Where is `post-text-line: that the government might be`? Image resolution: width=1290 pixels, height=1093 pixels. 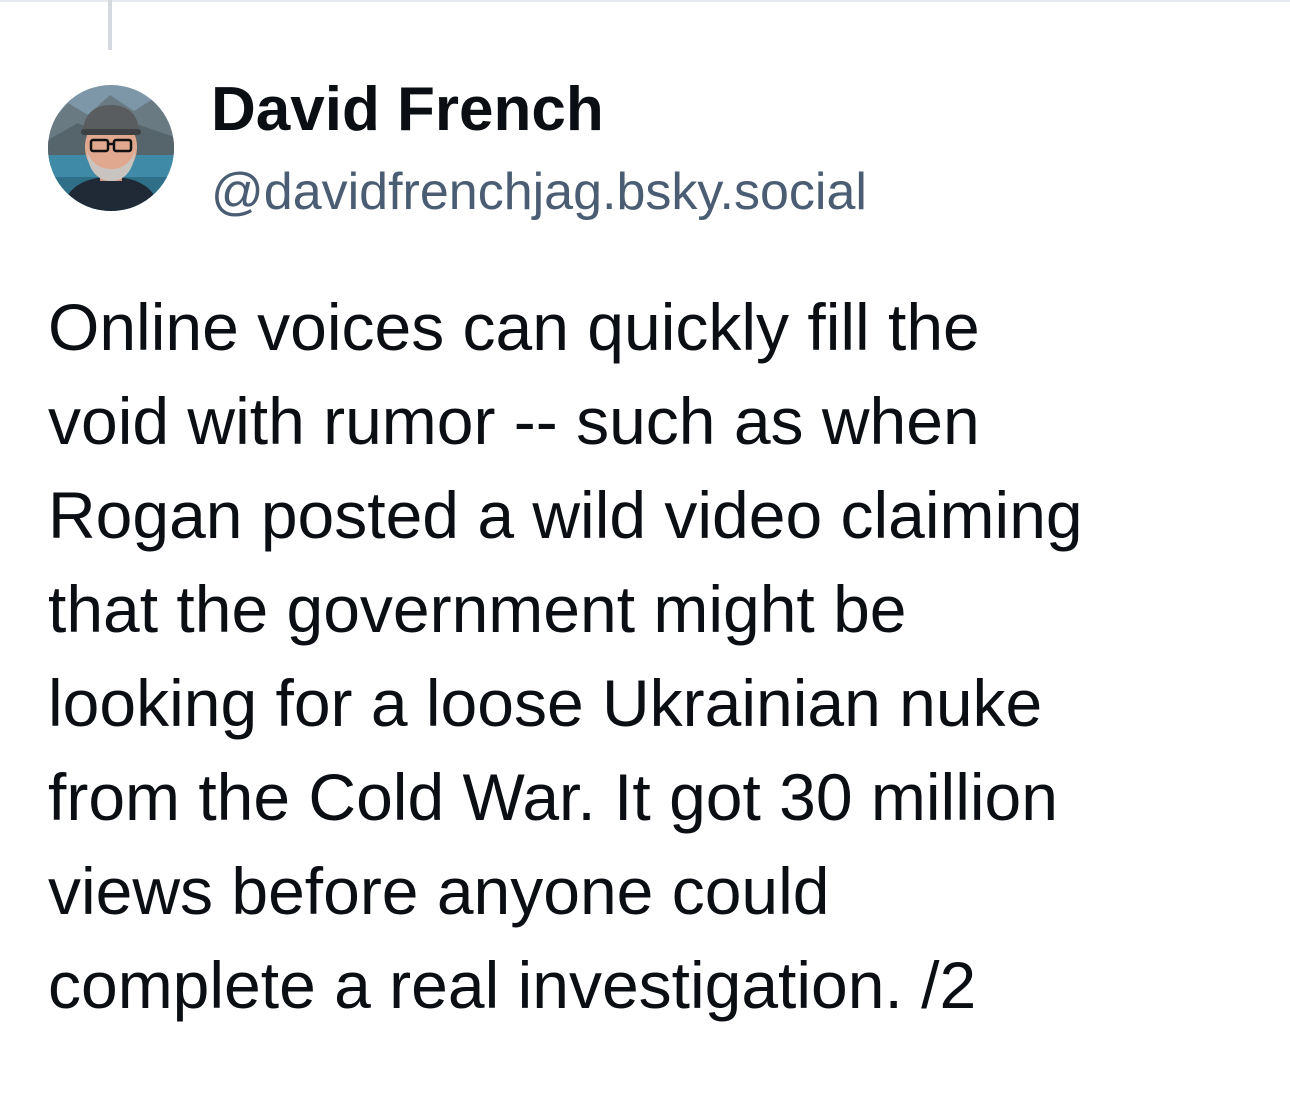
post-text-line: that the government might be is located at coordinates (477, 609).